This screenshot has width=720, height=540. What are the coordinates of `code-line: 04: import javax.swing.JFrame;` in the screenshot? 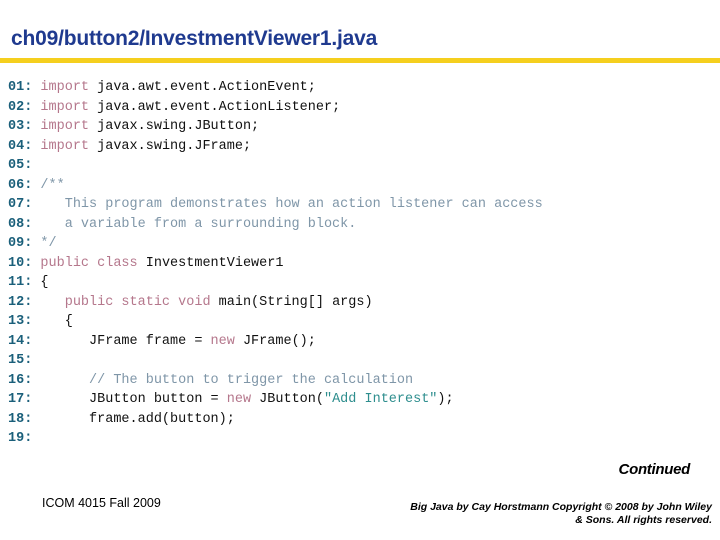 It's located at (361, 147).